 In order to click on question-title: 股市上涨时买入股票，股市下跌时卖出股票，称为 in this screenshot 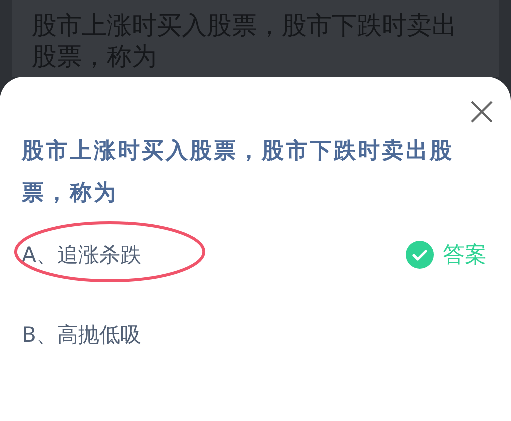, I will do `click(238, 173)`.